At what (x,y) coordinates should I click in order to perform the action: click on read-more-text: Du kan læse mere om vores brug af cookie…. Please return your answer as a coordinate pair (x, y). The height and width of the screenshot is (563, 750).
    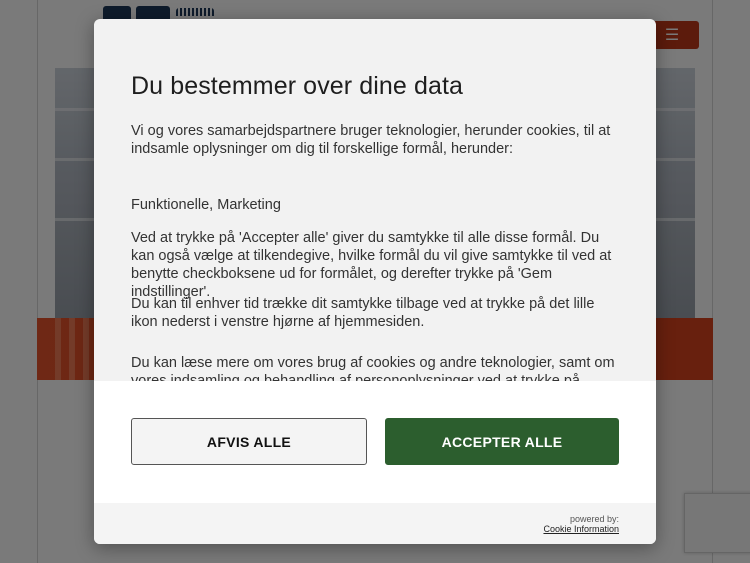
    Looking at the image, I should click on (373, 368).